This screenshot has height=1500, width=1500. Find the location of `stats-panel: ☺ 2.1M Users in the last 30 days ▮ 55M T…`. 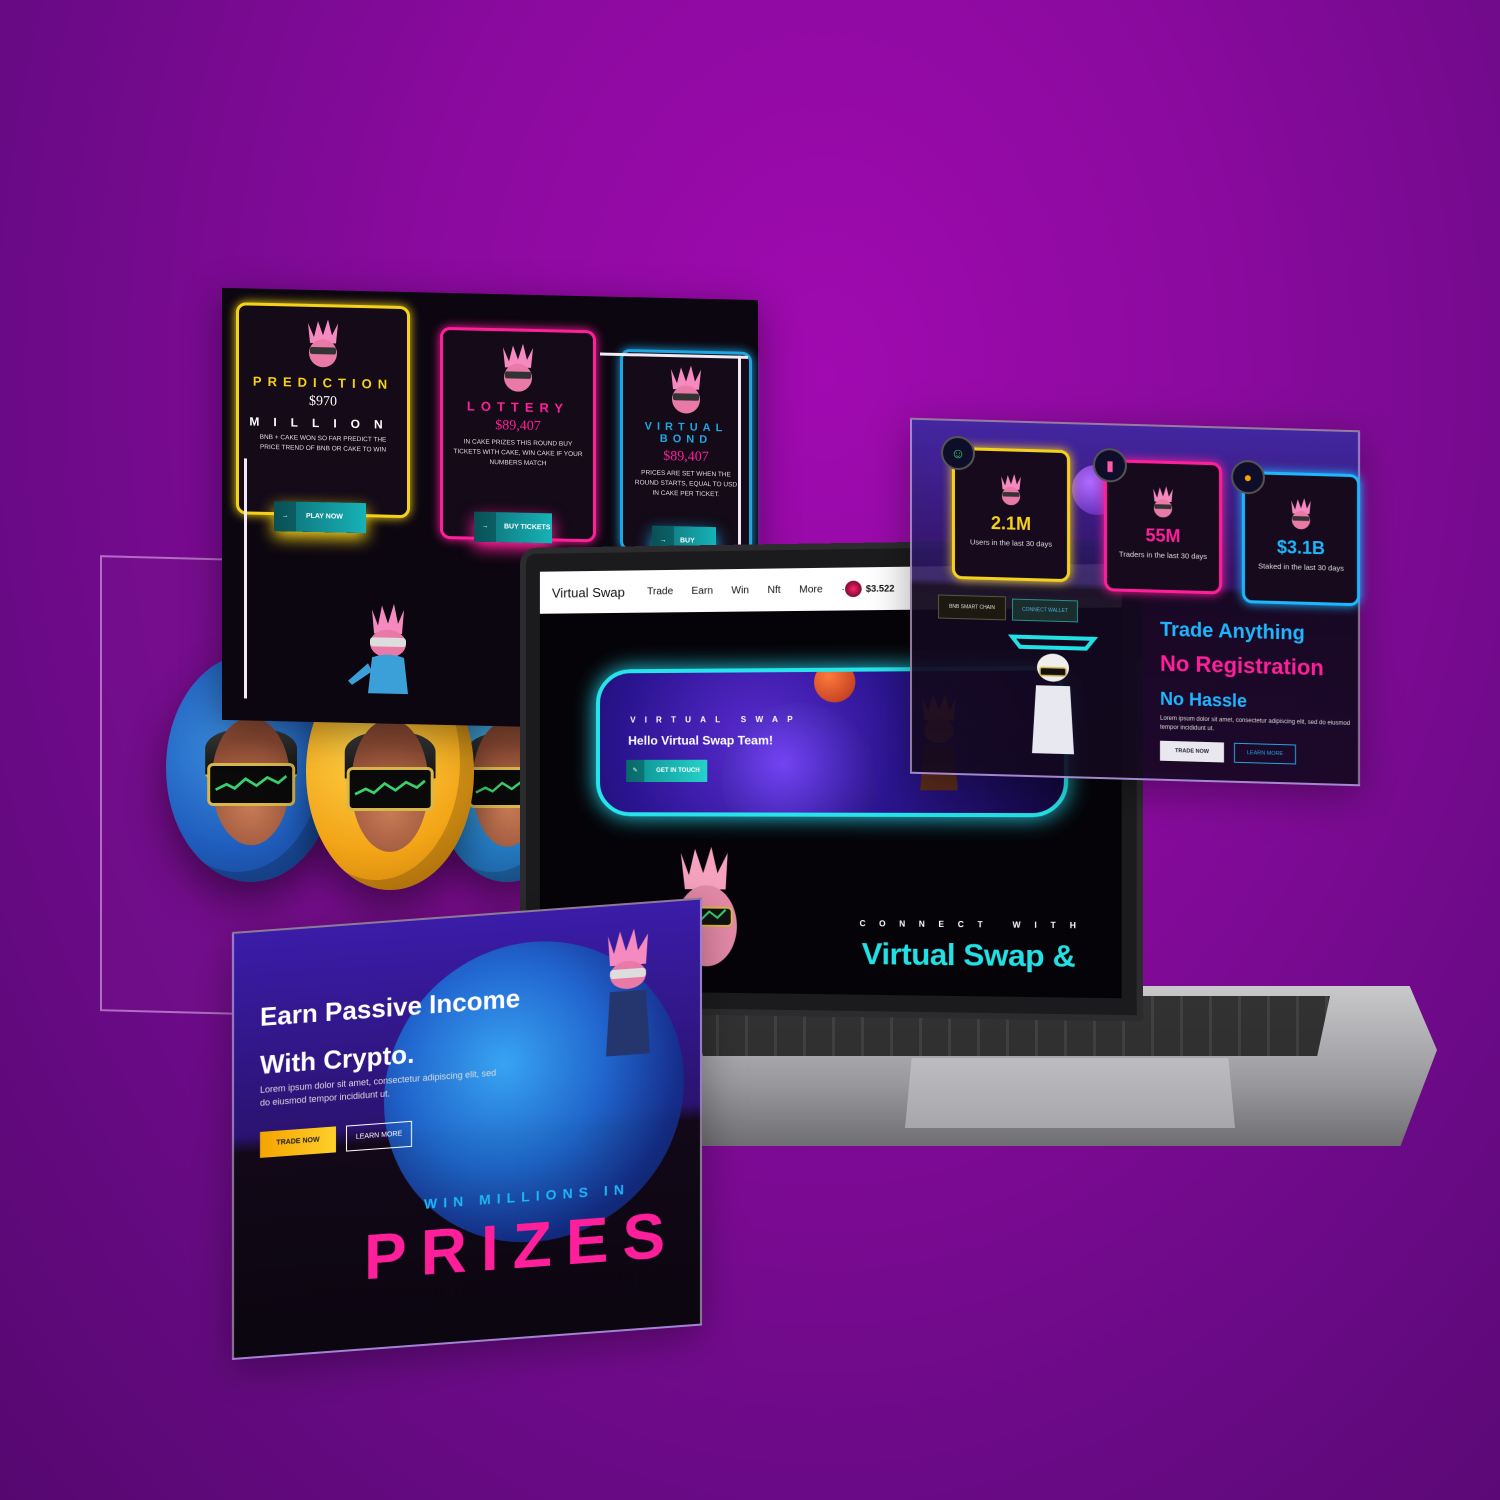

stats-panel: ☺ 2.1M Users in the last 30 days ▮ 55M T… is located at coordinates (1135, 602).